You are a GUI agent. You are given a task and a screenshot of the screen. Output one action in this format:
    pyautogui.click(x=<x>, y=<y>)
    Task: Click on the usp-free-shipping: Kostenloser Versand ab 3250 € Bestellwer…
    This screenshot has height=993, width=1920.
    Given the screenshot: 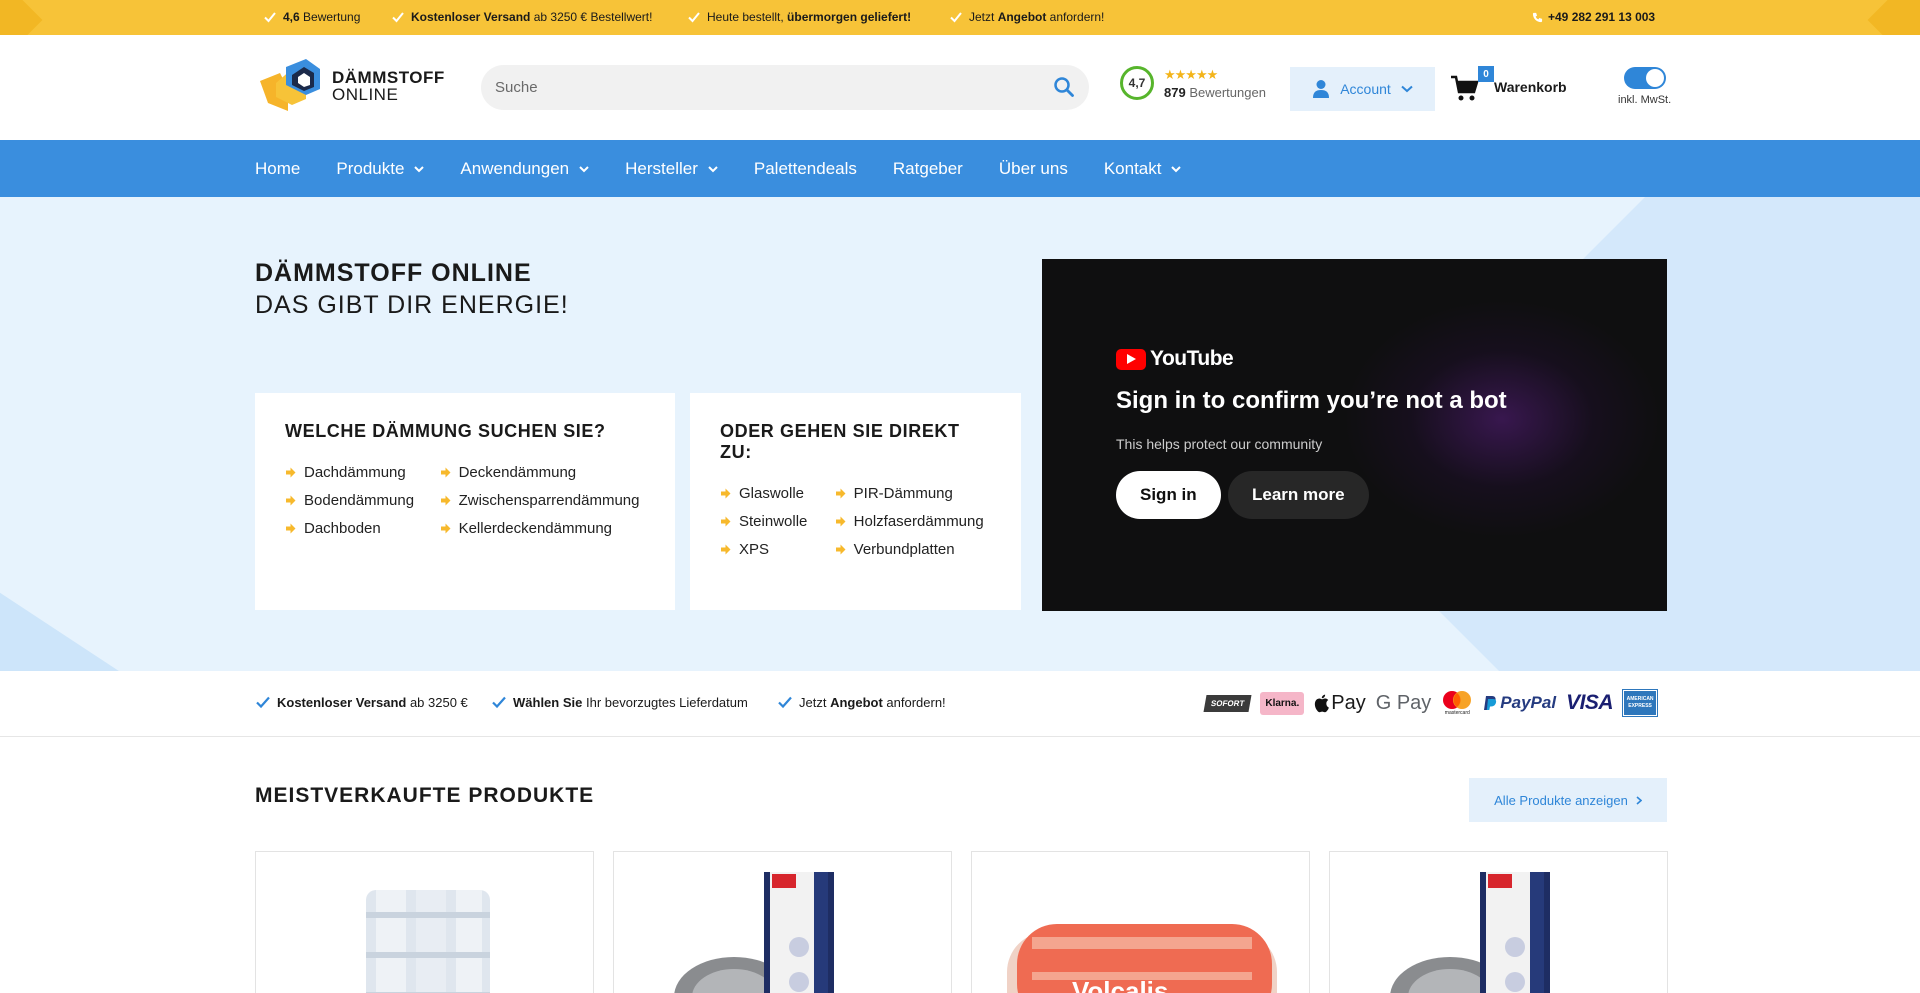 What is the action you would take?
    pyautogui.click(x=521, y=17)
    